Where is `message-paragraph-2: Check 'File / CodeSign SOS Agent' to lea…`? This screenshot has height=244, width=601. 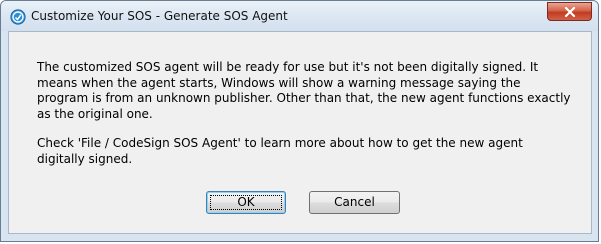 message-paragraph-2: Check 'File / CodeSign SOS Agent' to lea… is located at coordinates (307, 151).